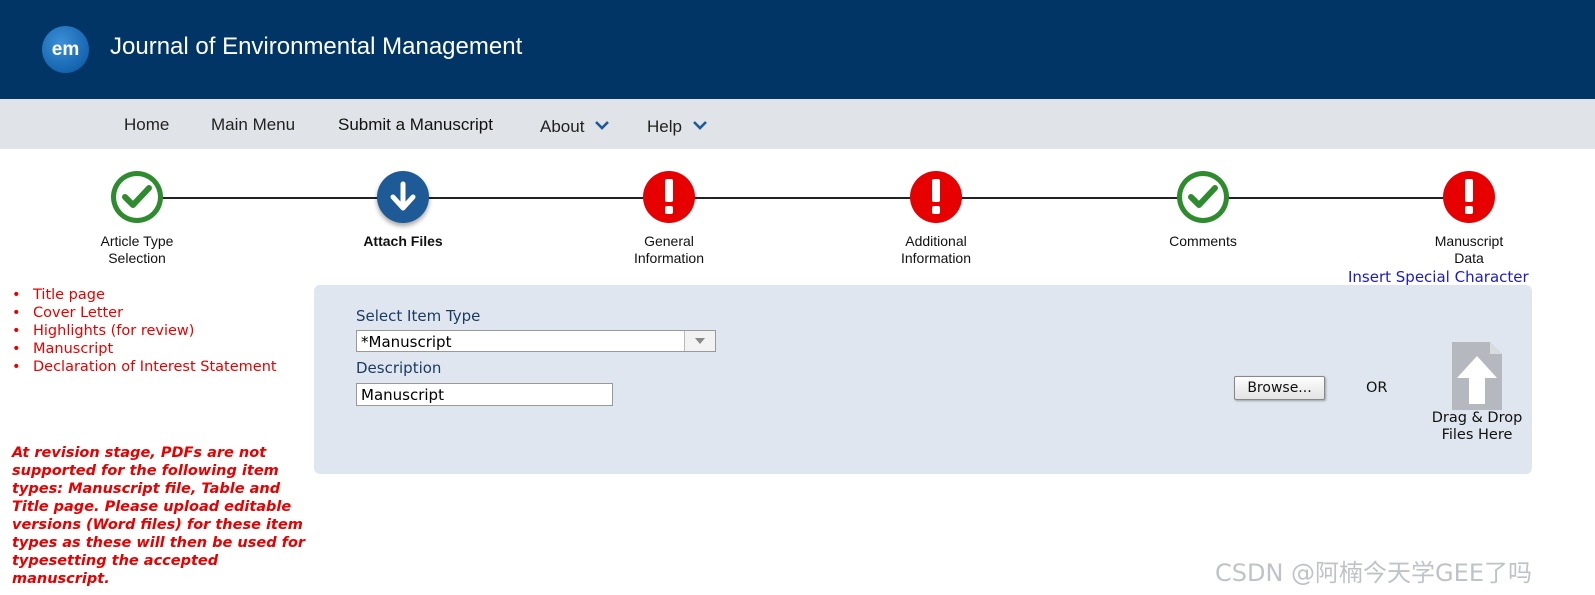  What do you see at coordinates (484, 394) in the screenshot?
I see `description-input` at bounding box center [484, 394].